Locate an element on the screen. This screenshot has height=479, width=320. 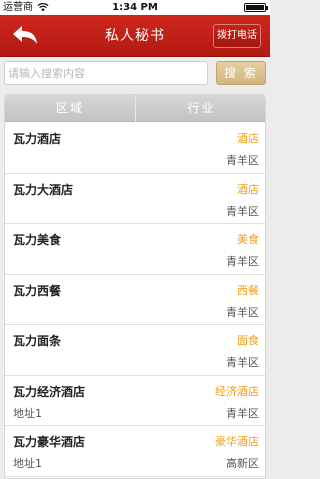
status-time: 1:34 PM is located at coordinates (135, 7).